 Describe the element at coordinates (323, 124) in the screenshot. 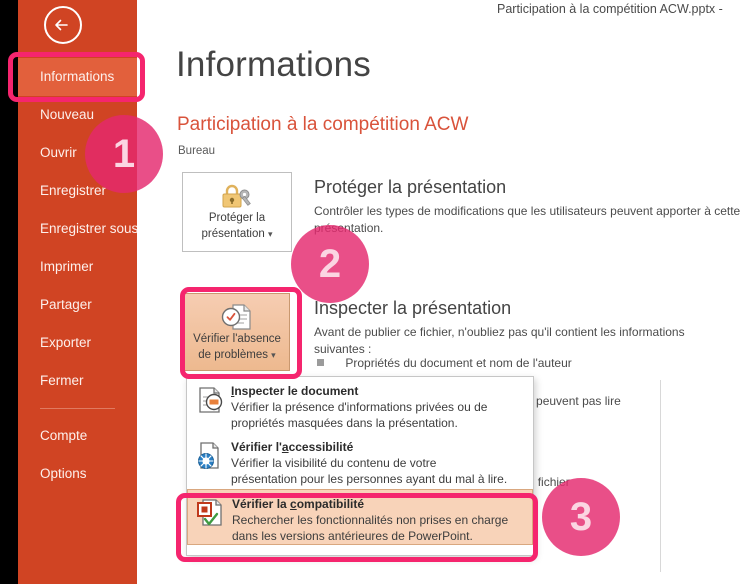

I see `document-title: Participation à la compétition ACW` at that location.